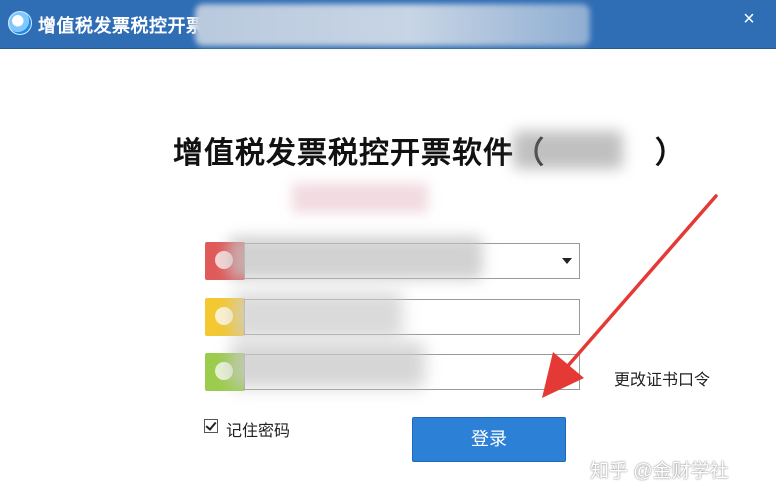 This screenshot has width=776, height=500. Describe the element at coordinates (489, 439) in the screenshot. I see `login-button: 登录` at that location.